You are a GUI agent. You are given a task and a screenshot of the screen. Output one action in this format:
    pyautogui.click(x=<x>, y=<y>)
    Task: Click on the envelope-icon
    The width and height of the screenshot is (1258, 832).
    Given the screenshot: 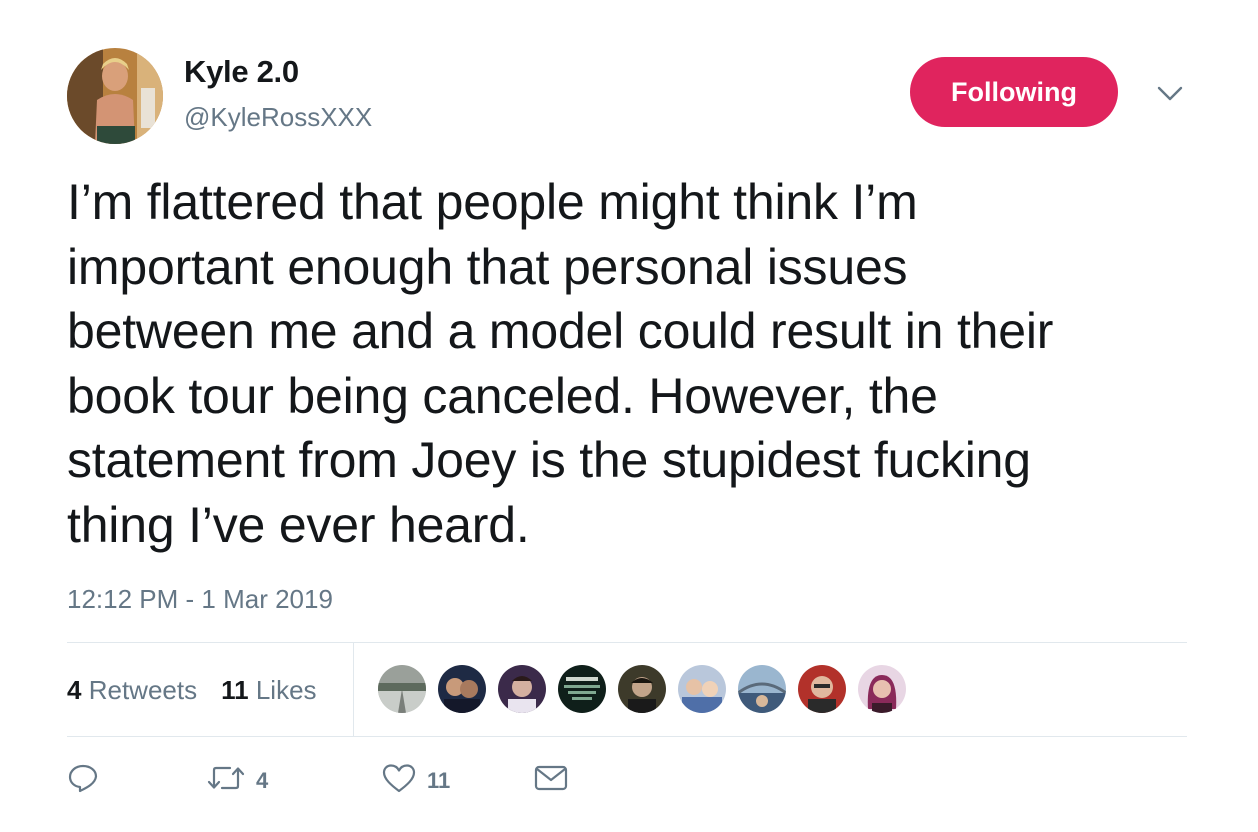 What is the action you would take?
    pyautogui.click(x=551, y=781)
    